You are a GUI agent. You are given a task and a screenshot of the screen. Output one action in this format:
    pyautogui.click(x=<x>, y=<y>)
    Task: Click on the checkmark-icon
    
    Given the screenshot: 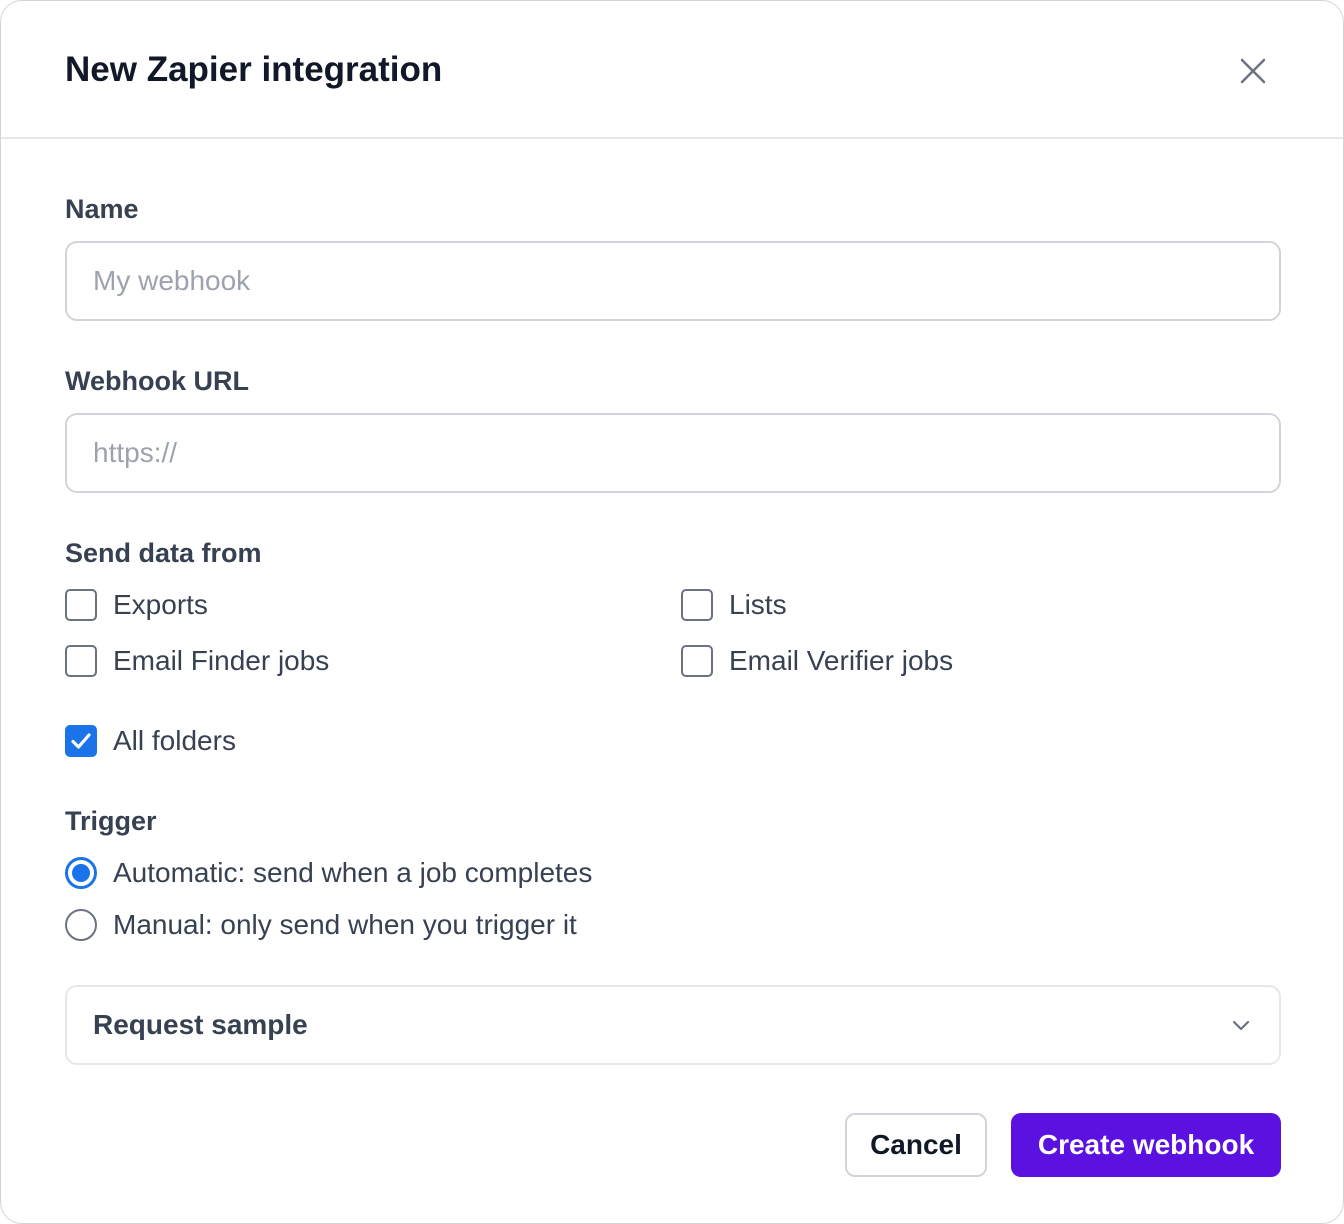 What is the action you would take?
    pyautogui.click(x=81, y=741)
    